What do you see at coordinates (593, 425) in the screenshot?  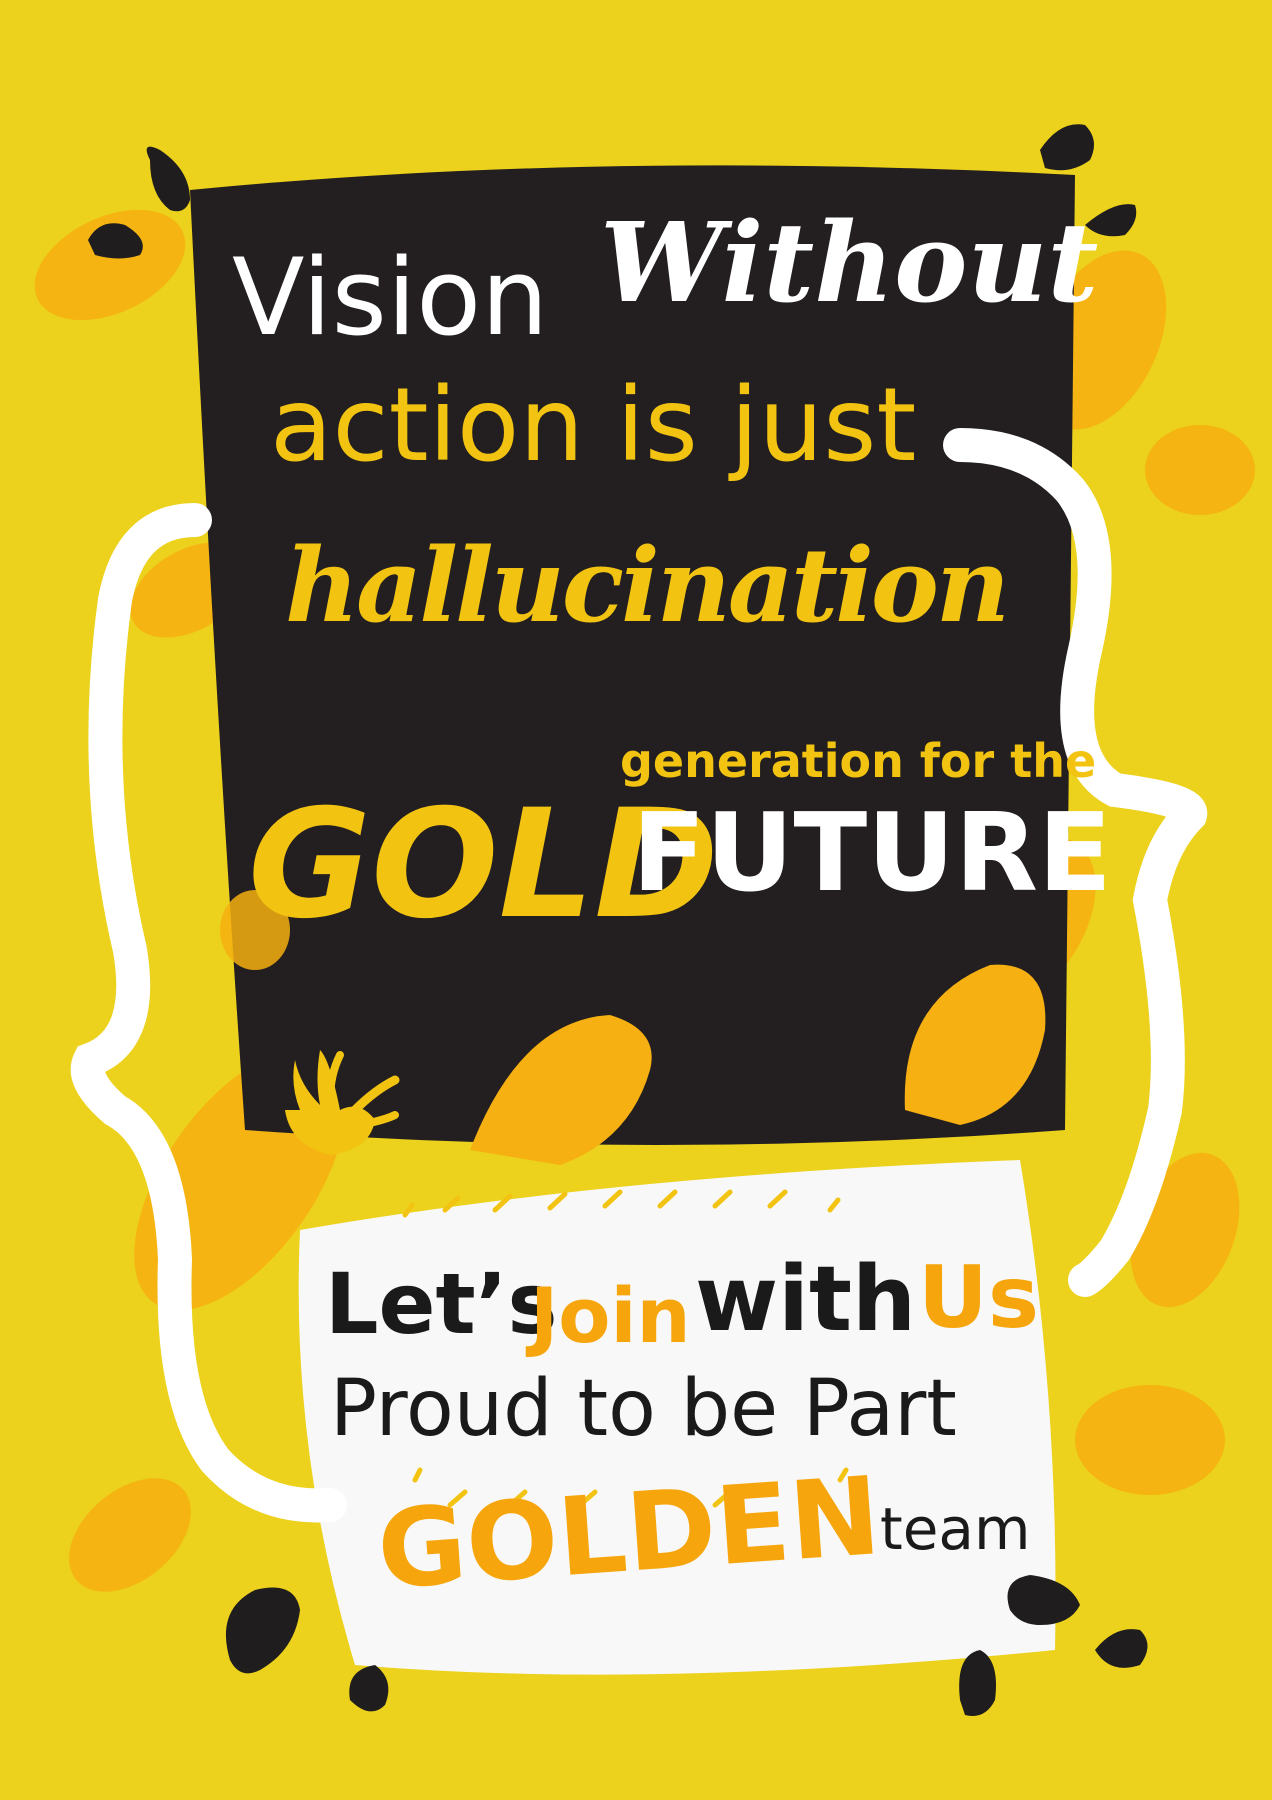 I see `headline-action: action is just` at bounding box center [593, 425].